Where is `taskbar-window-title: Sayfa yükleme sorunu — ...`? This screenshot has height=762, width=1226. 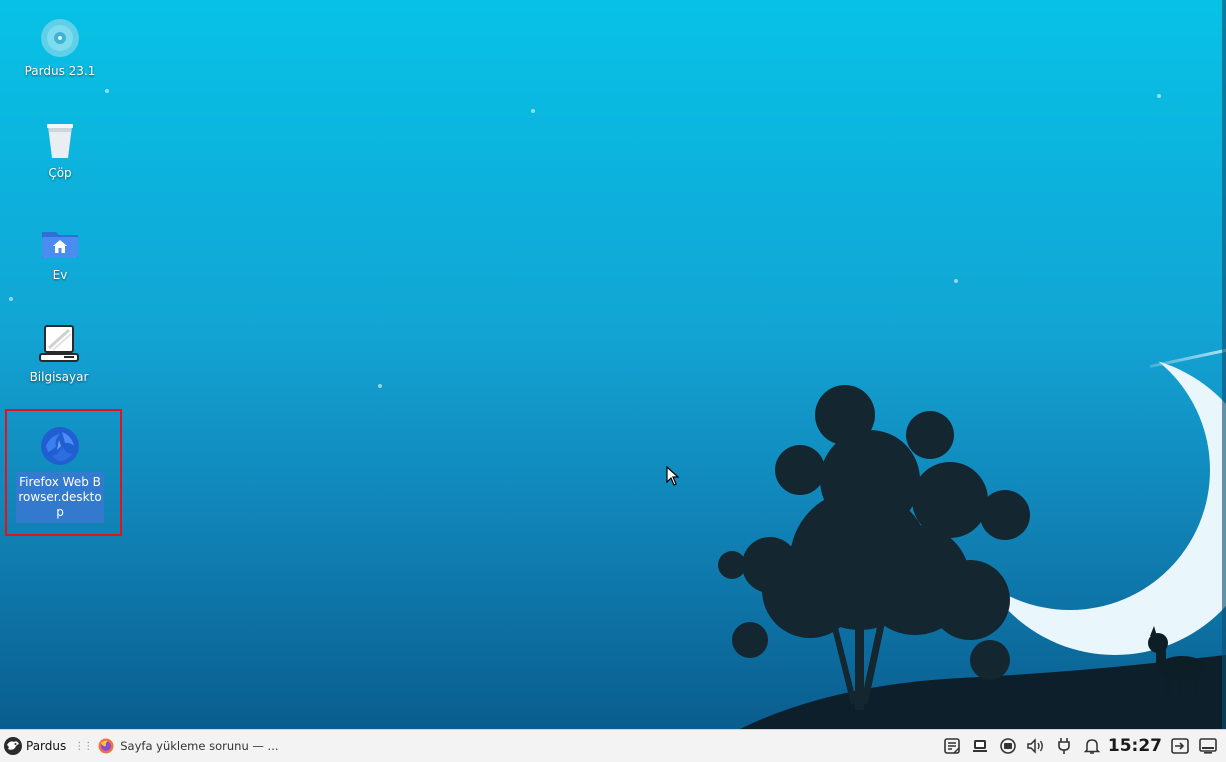
taskbar-window-title: Sayfa yükleme sorunu — ... is located at coordinates (199, 746).